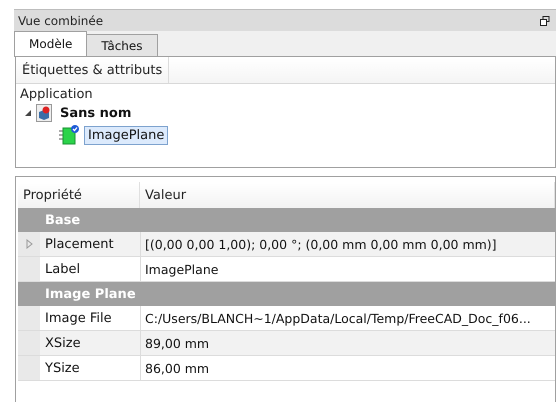 This screenshot has width=556, height=402. I want to click on property-name: YSize, so click(62, 368).